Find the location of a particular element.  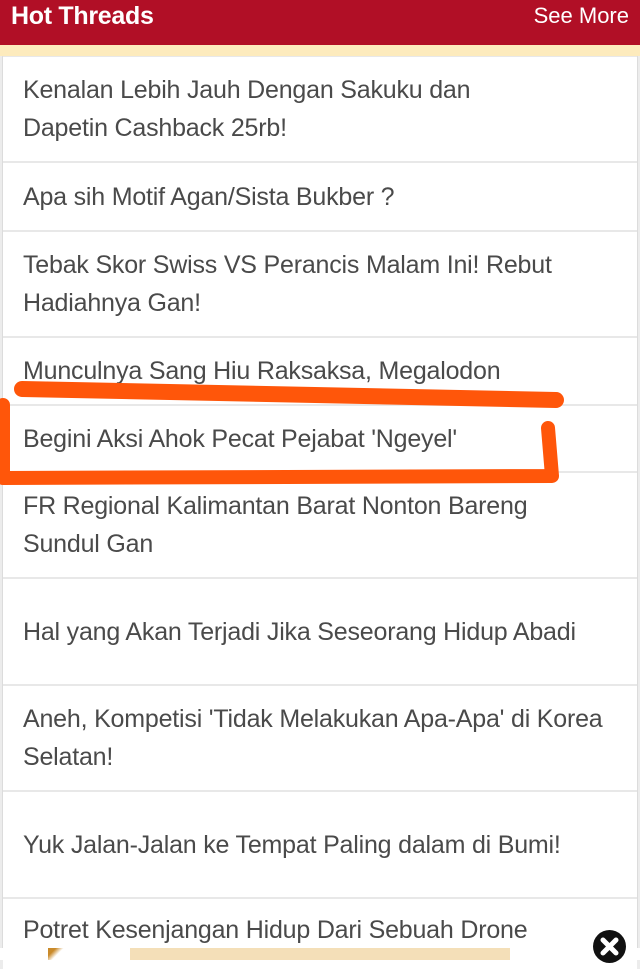

thread-title: Apa sih Motif Agan/Sista Bukber ? is located at coordinates (209, 196).